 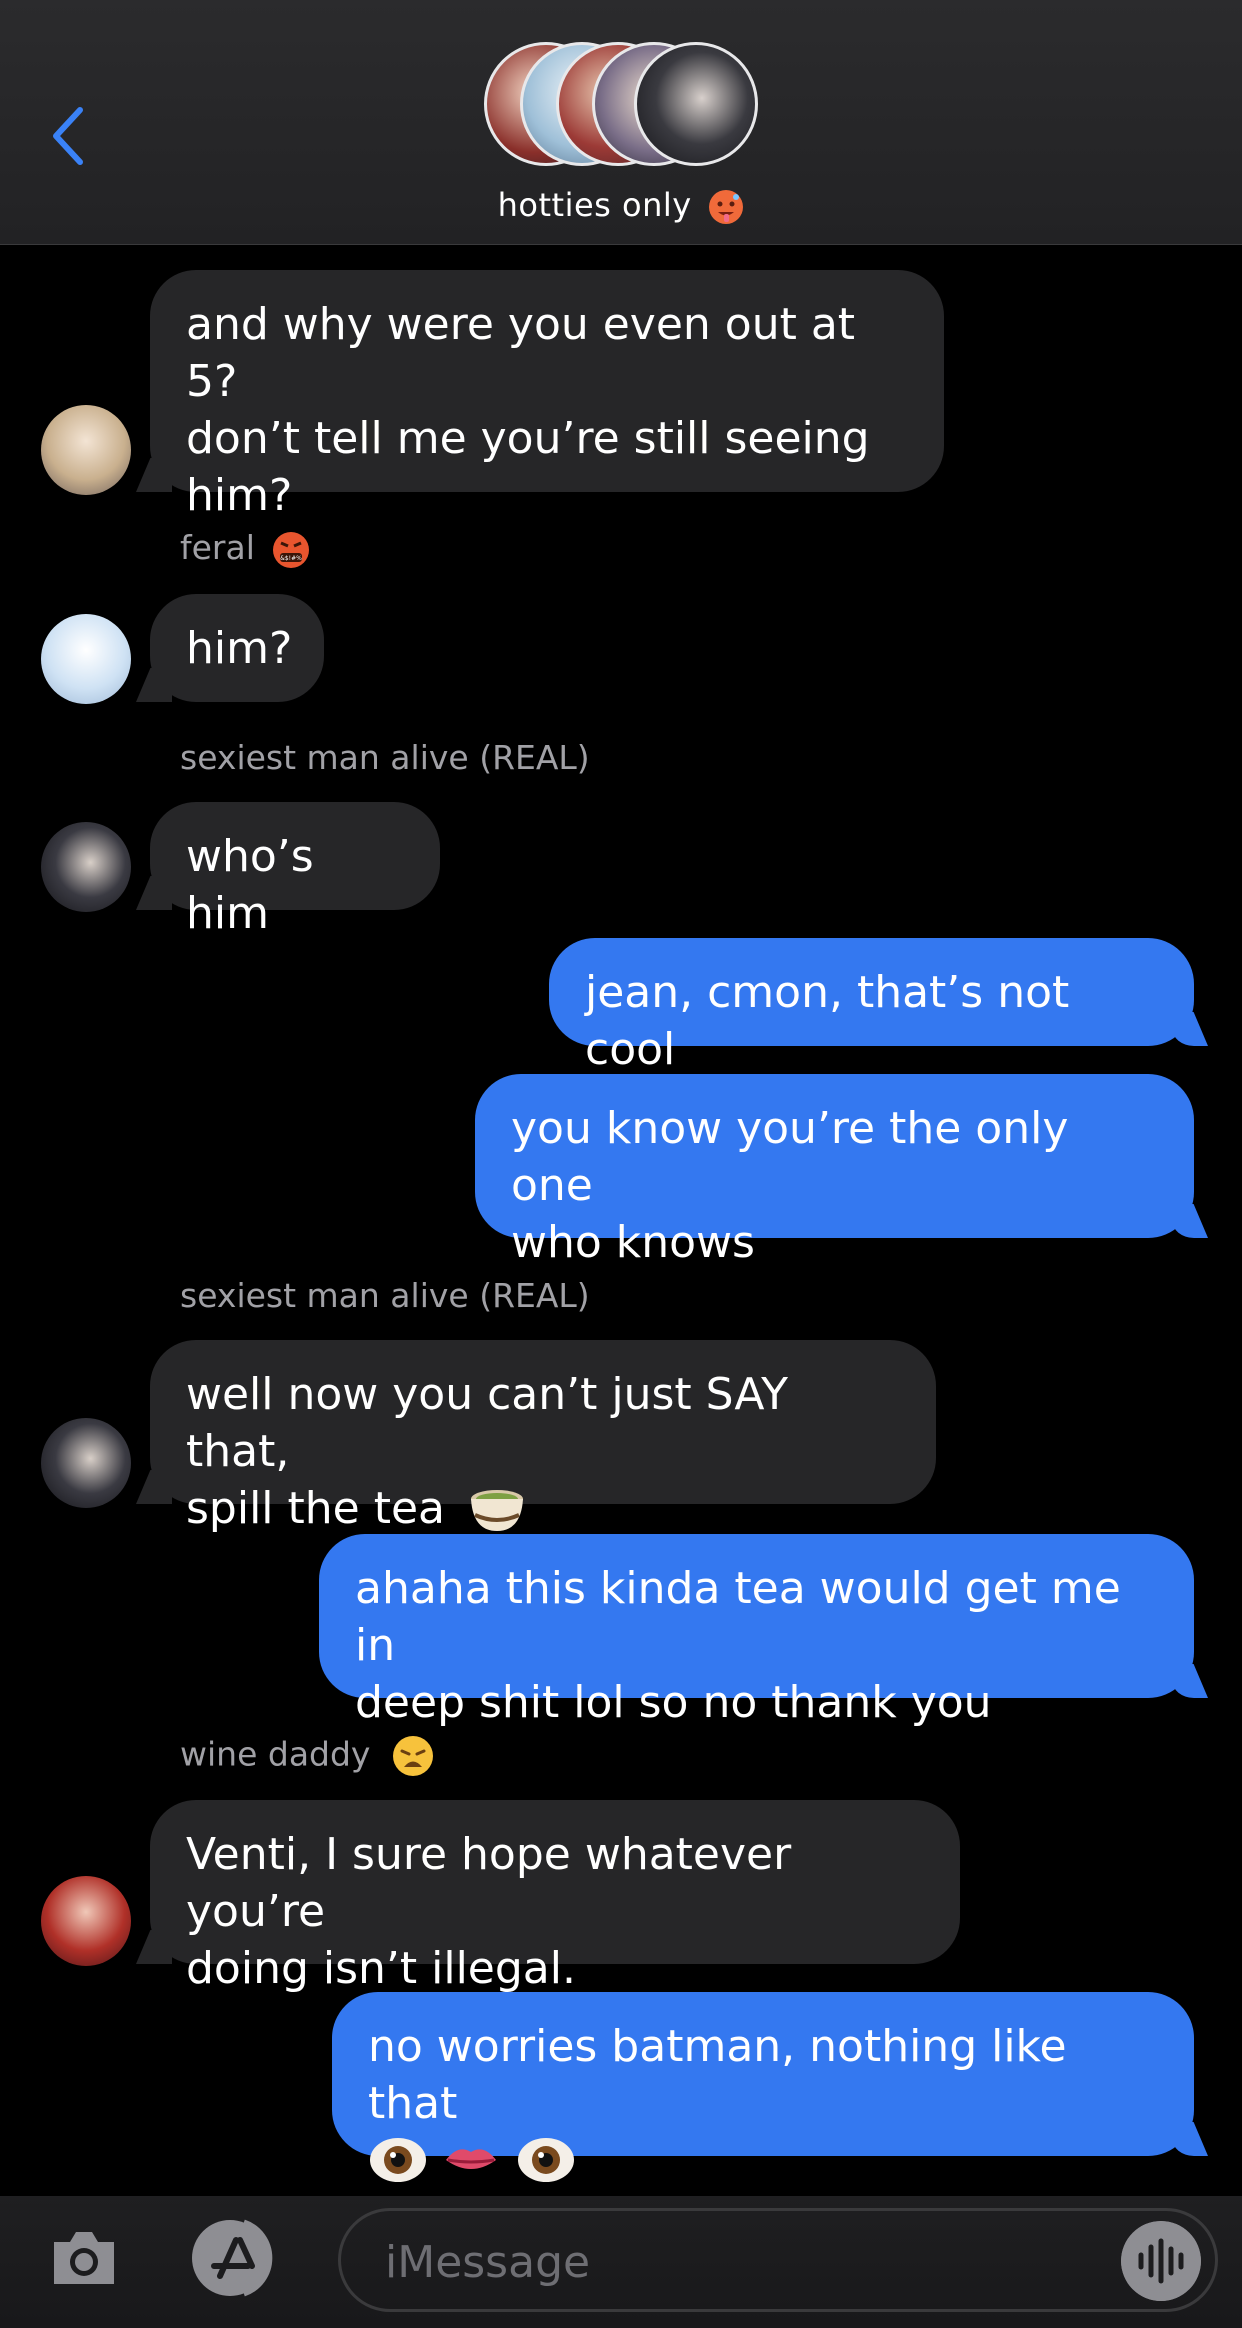 I want to click on back-chevron-icon, so click(x=68, y=136).